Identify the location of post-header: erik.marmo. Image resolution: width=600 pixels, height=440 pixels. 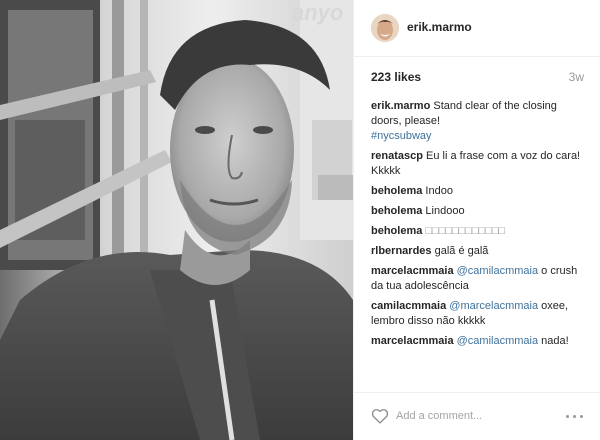
(477, 28).